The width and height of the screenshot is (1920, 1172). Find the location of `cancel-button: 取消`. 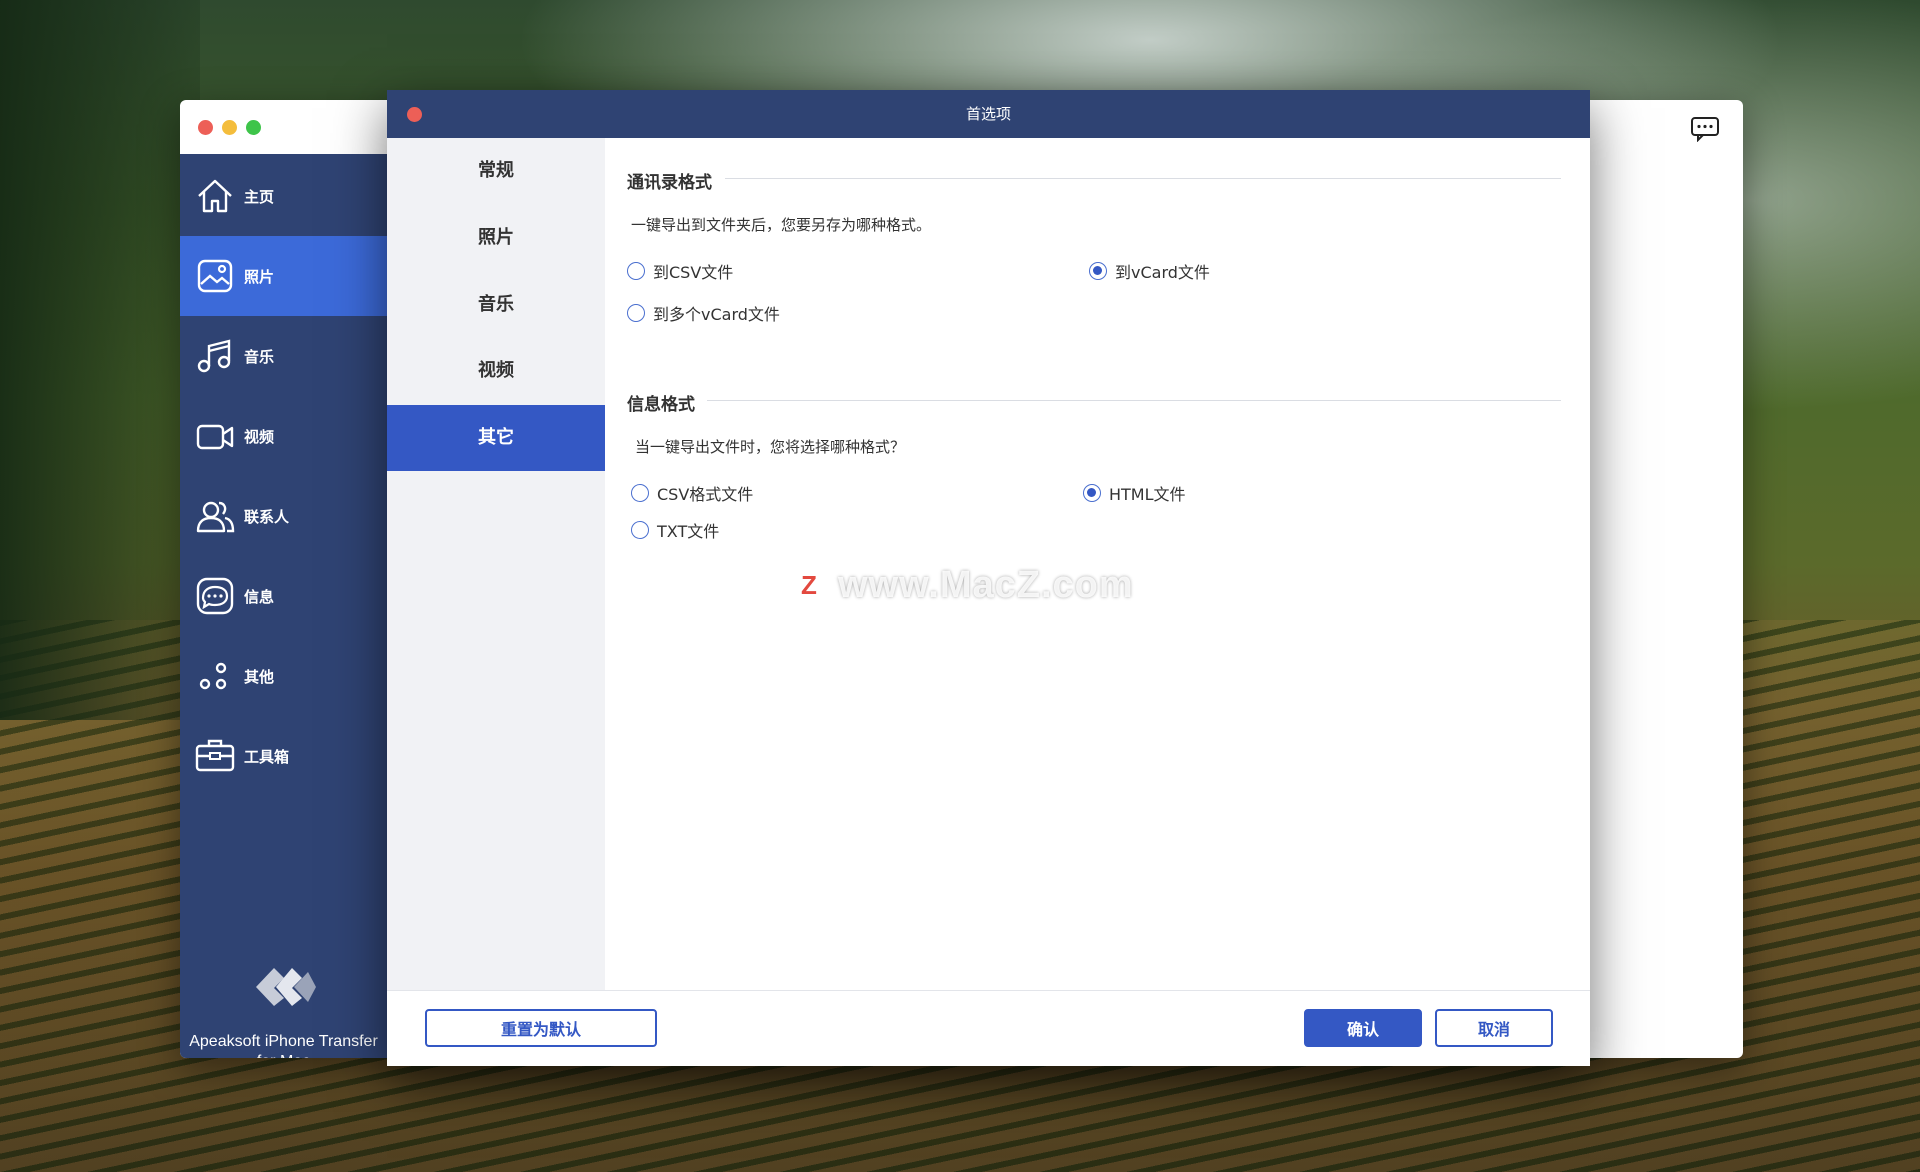

cancel-button: 取消 is located at coordinates (1494, 1028).